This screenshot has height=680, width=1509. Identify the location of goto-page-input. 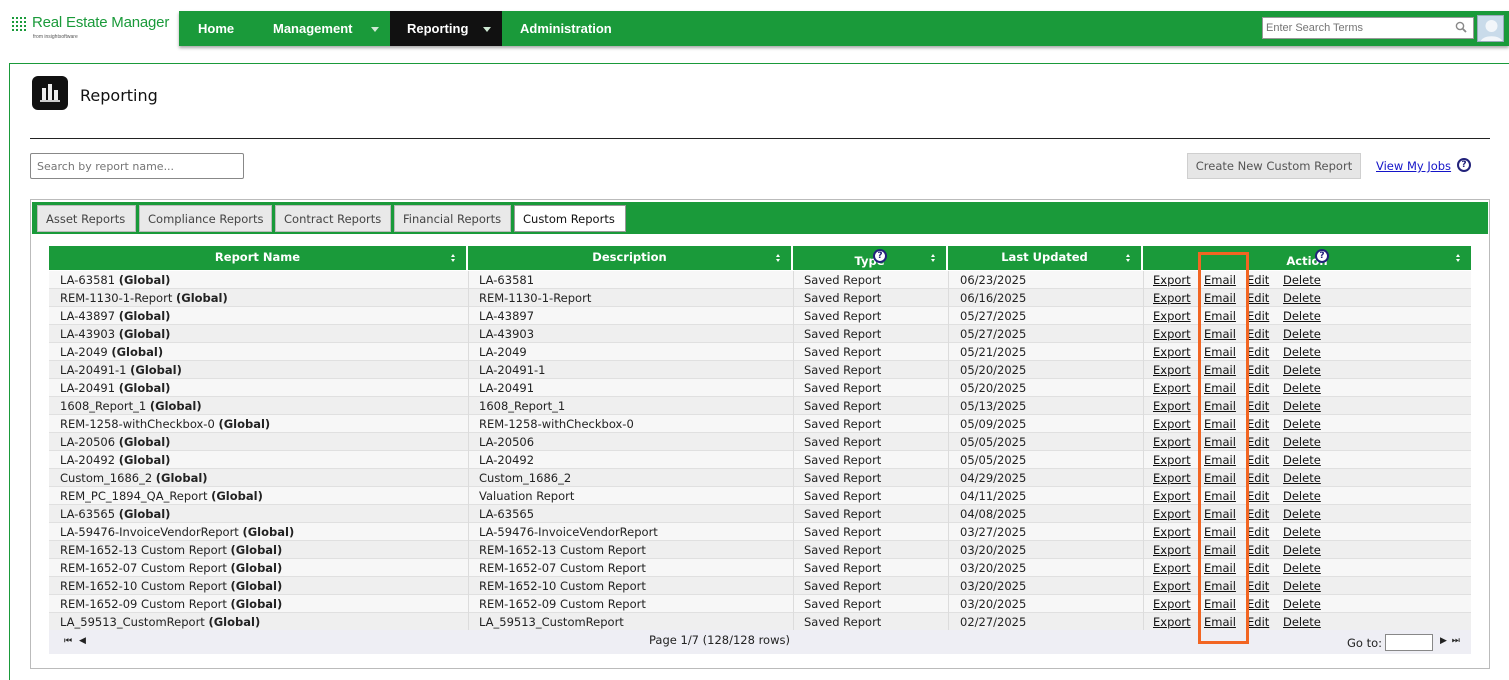
(1409, 642).